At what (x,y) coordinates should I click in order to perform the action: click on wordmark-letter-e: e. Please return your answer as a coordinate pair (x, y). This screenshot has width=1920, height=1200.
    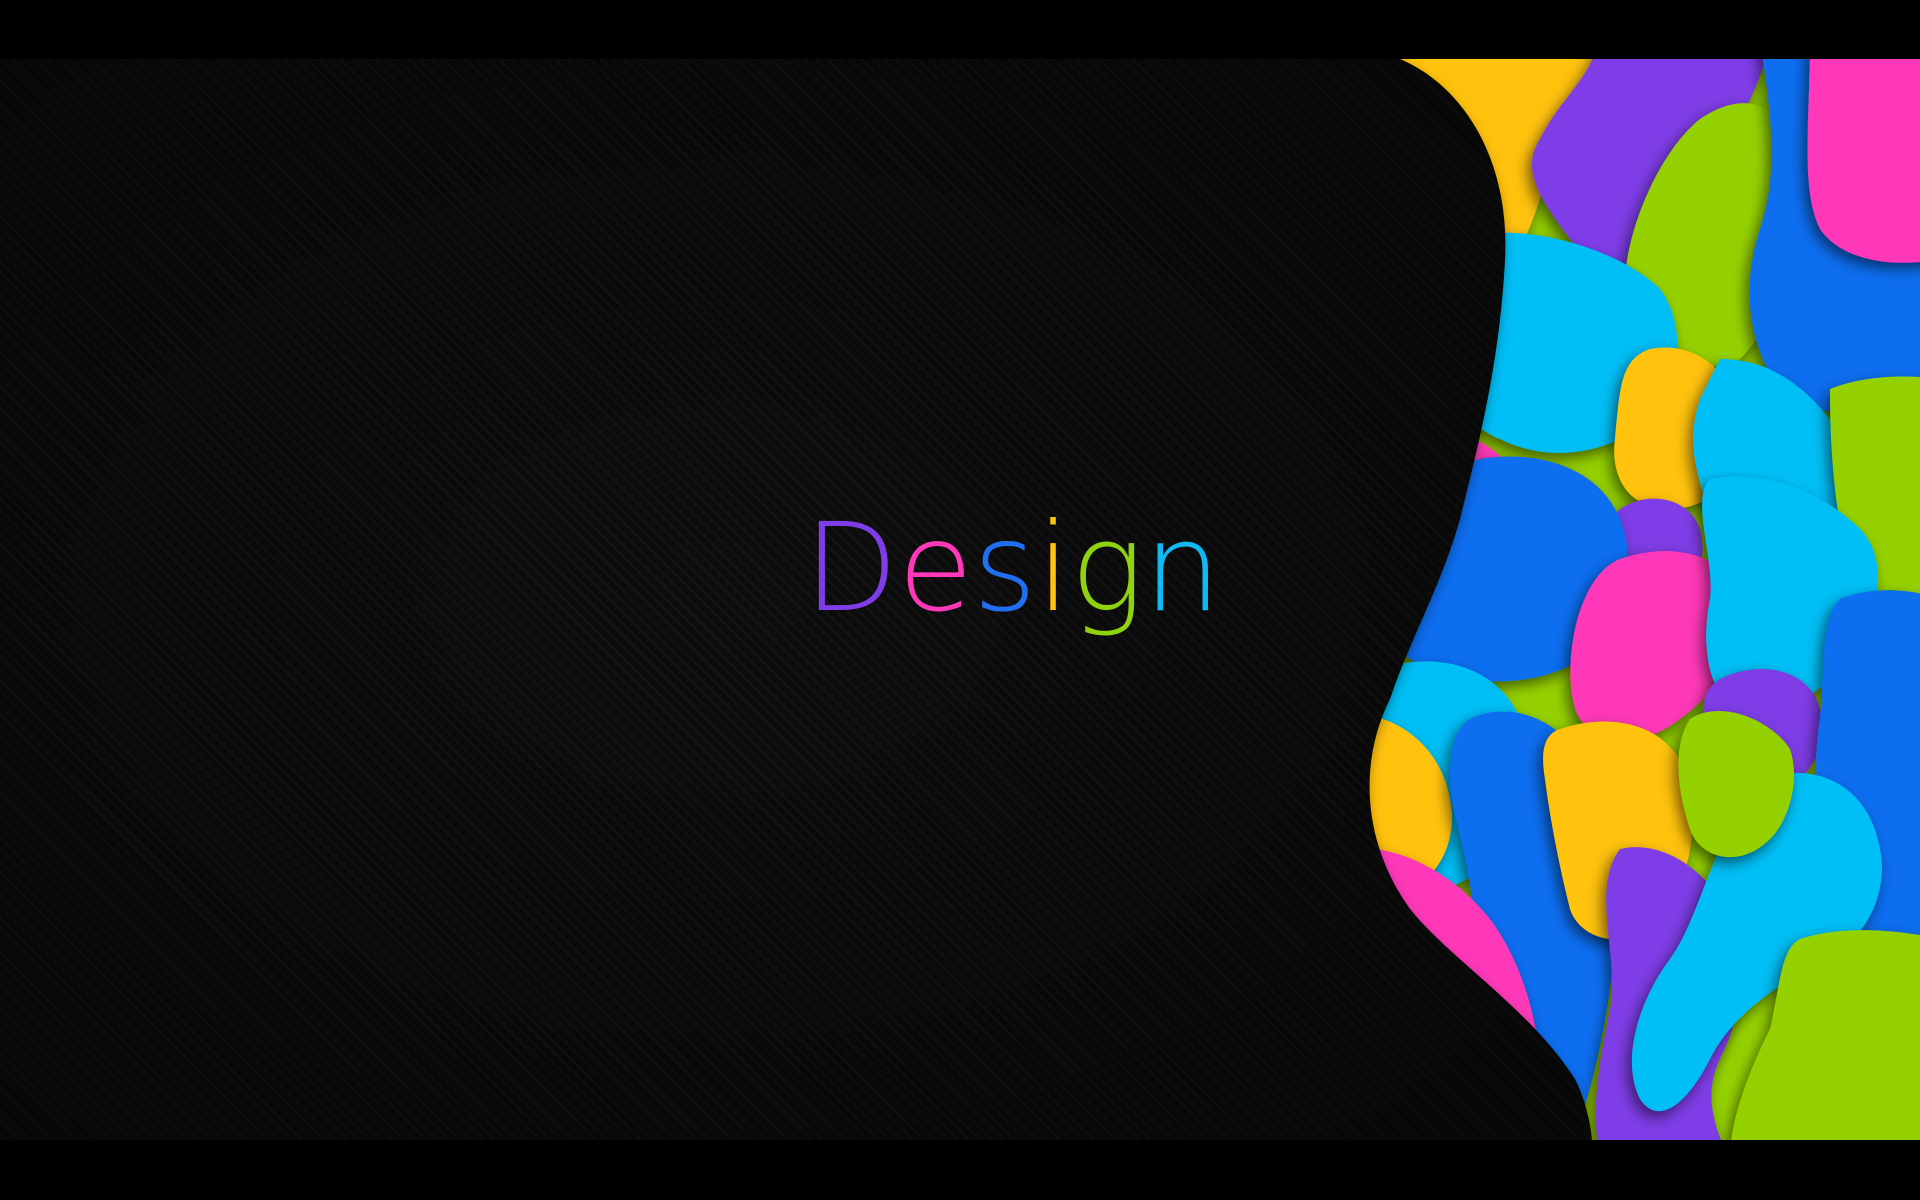
    Looking at the image, I should click on (935, 568).